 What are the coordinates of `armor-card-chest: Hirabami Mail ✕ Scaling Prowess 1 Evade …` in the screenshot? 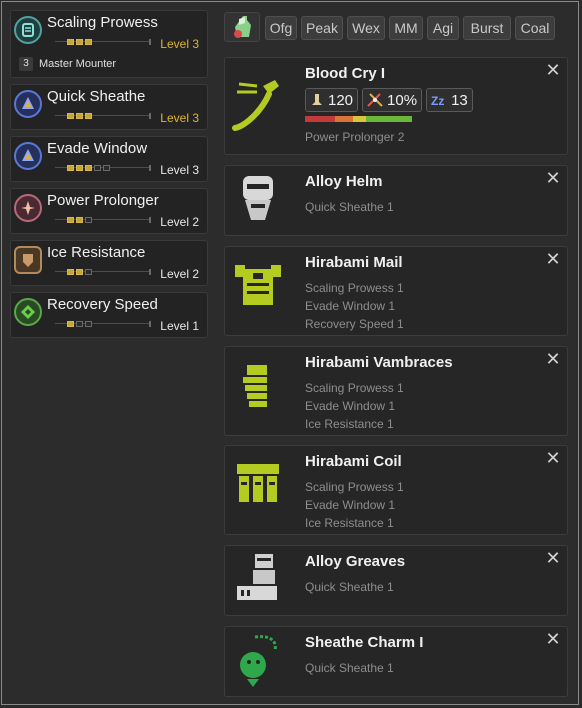 It's located at (396, 291).